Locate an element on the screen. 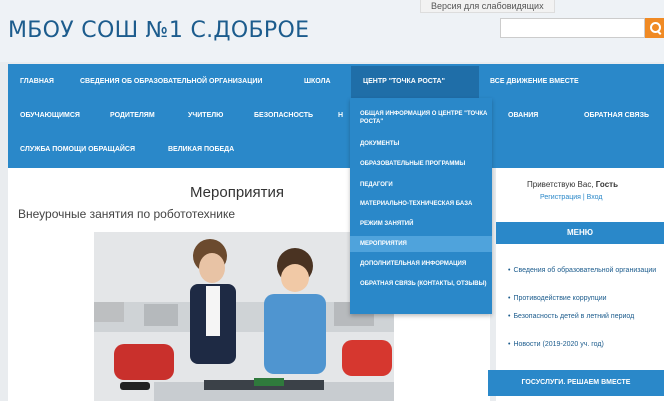 Image resolution: width=664 pixels, height=401 pixels. nav-item-feedback: Обратная связь is located at coordinates (616, 115).